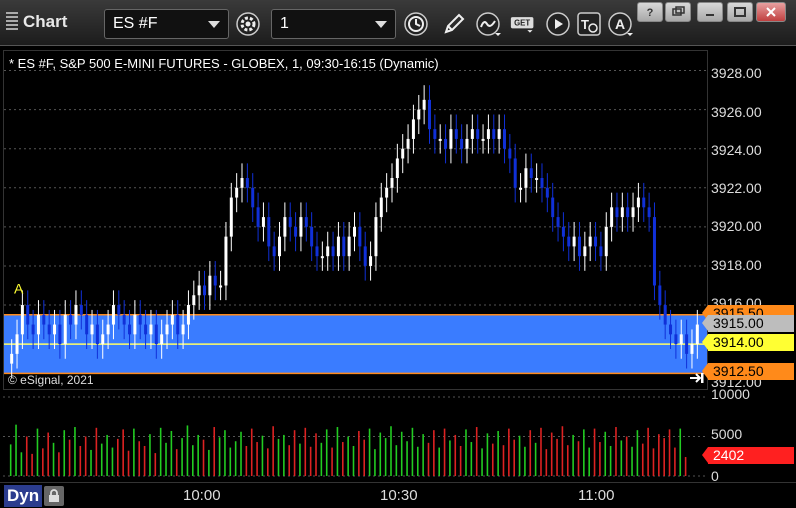 This screenshot has height=508, width=796. I want to click on last-volume-tag: 2402, so click(748, 455).